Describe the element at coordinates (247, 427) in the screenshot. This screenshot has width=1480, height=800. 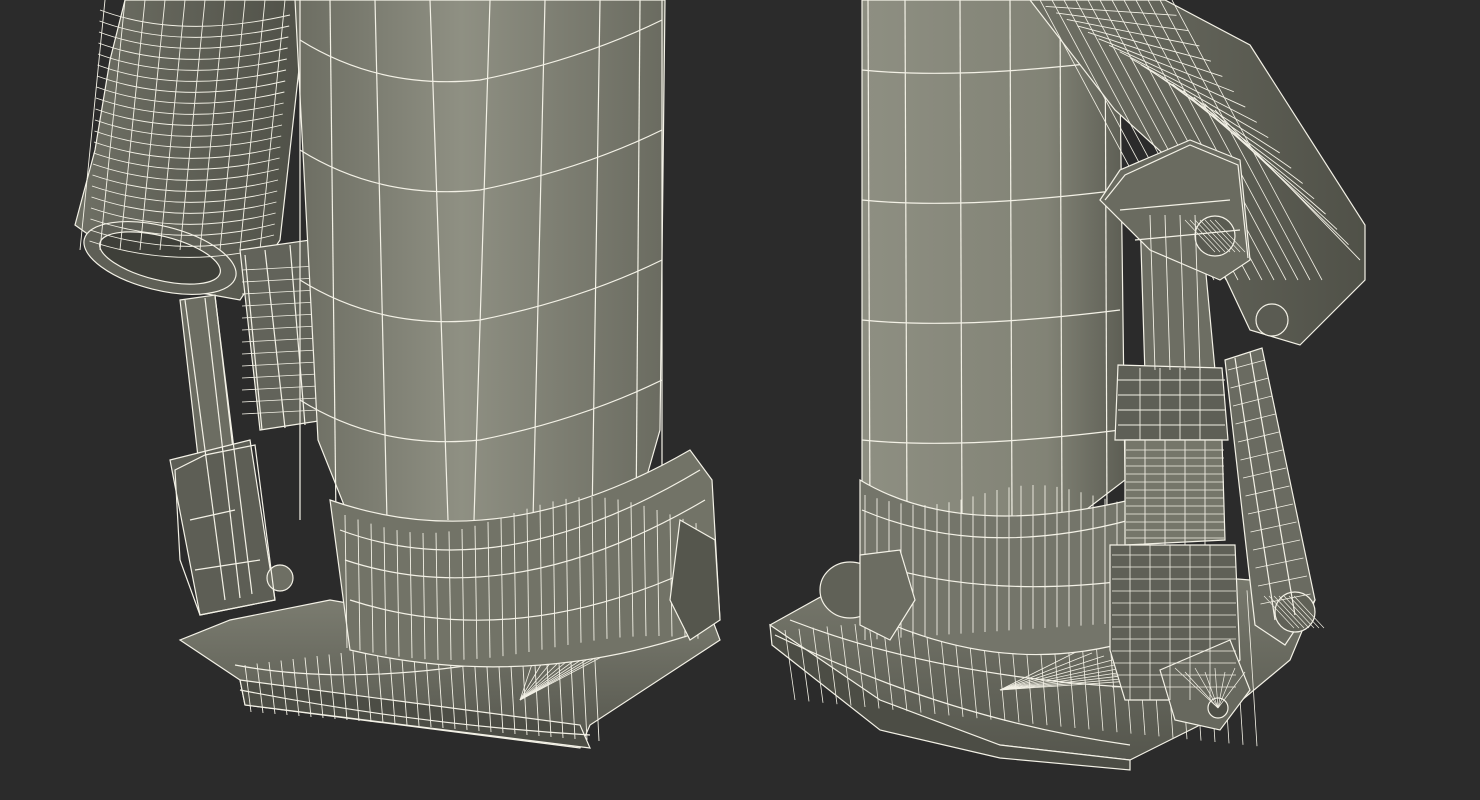
I see `left-piston-link` at that location.